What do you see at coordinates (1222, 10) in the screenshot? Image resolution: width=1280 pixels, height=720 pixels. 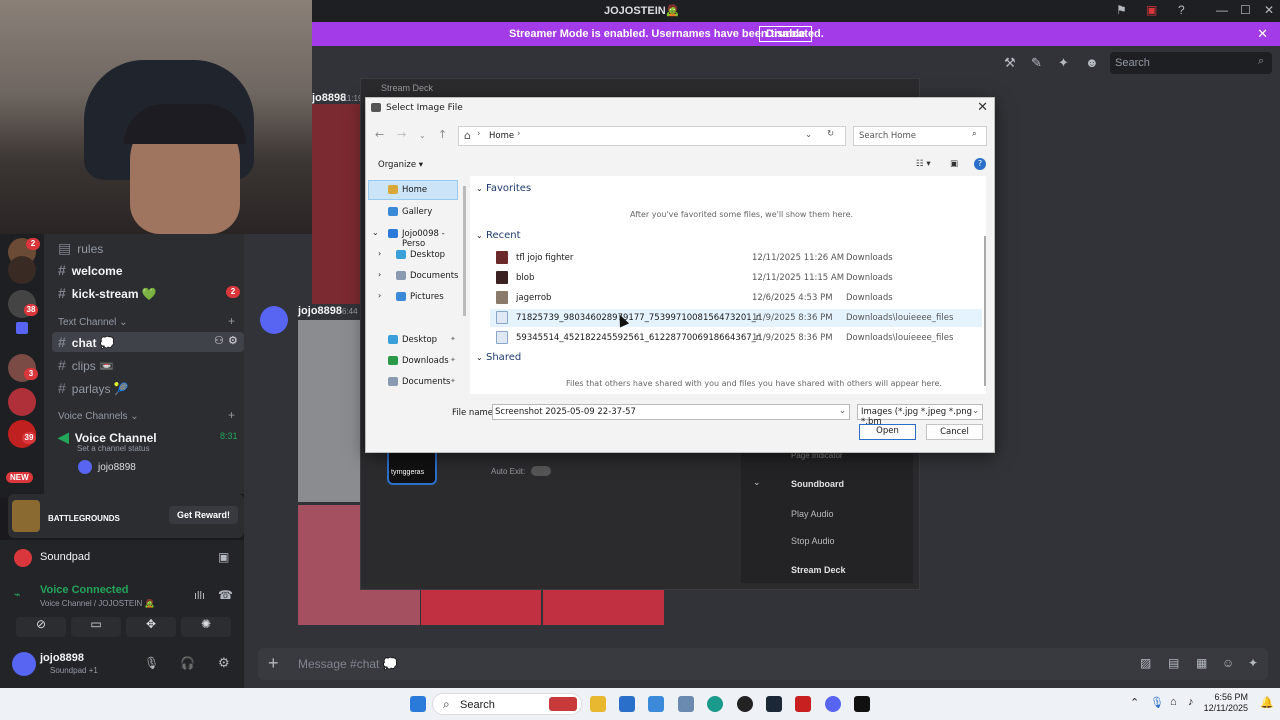 I see `minimize-icon: —` at bounding box center [1222, 10].